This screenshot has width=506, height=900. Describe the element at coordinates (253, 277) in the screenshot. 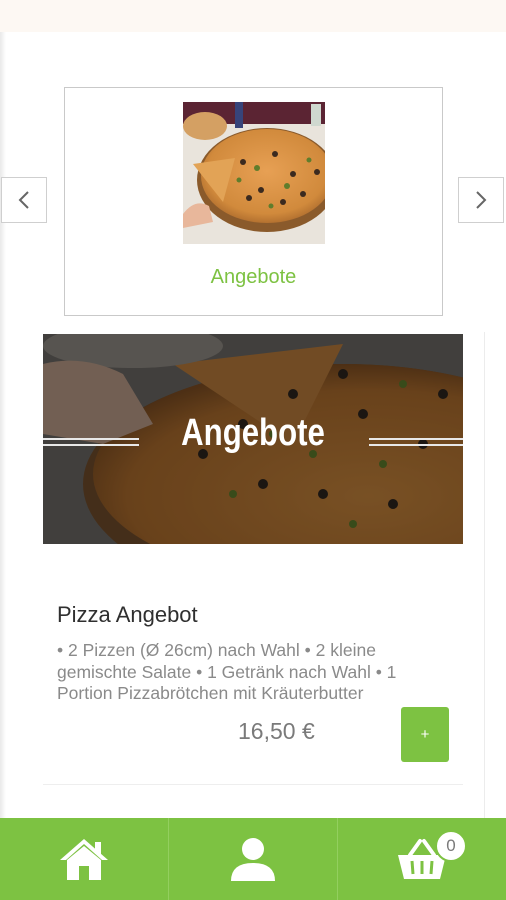

I see `category-label: Angebote` at that location.